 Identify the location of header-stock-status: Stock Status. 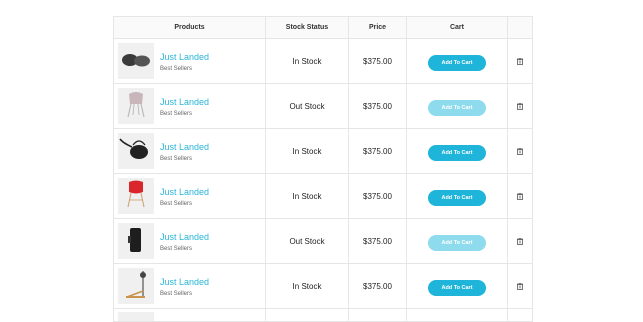
(307, 27).